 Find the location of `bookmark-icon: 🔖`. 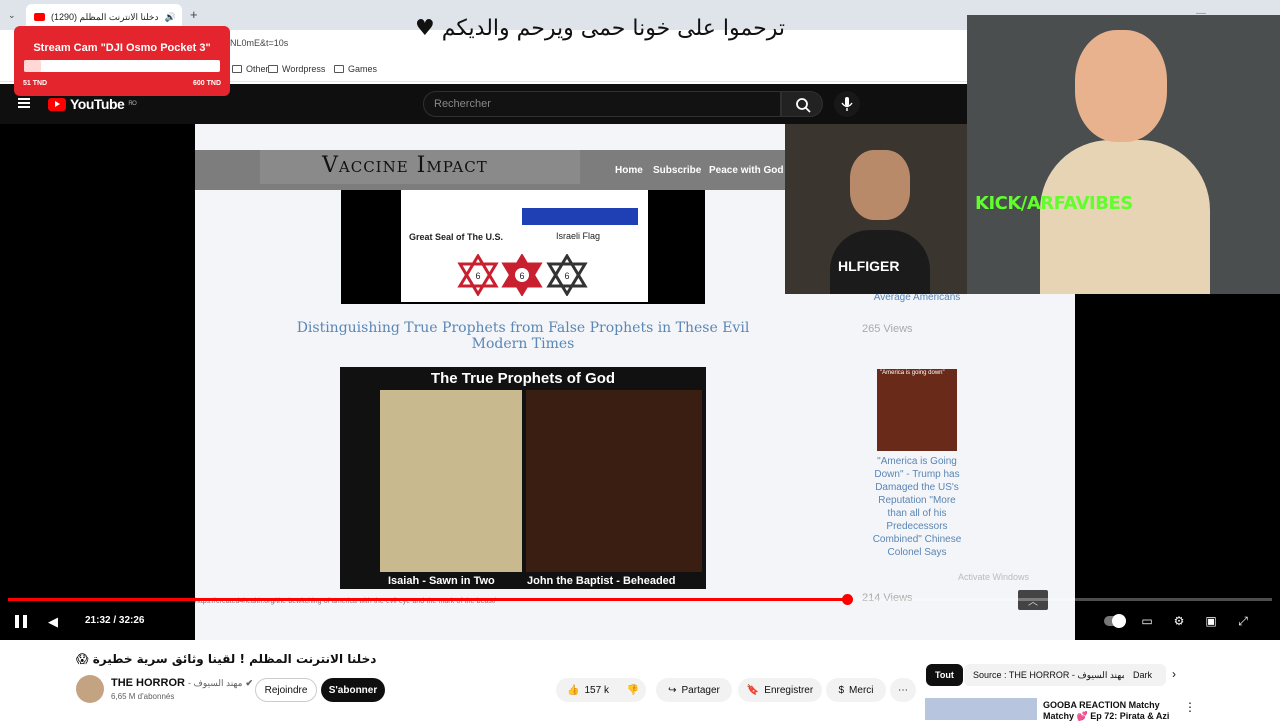

bookmark-icon: 🔖 is located at coordinates (753, 690).